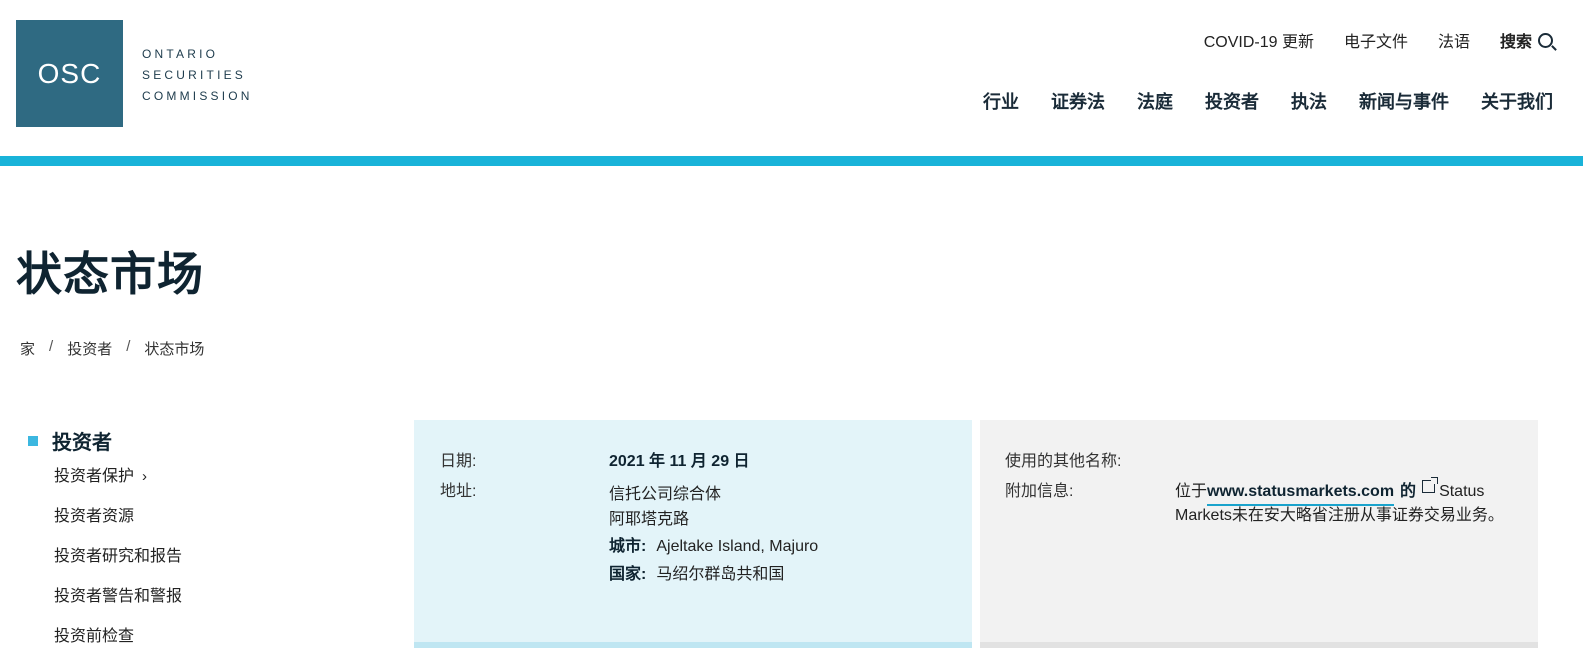 This screenshot has width=1583, height=667. Describe the element at coordinates (1515, 42) in the screenshot. I see `search-label: 搜索` at that location.